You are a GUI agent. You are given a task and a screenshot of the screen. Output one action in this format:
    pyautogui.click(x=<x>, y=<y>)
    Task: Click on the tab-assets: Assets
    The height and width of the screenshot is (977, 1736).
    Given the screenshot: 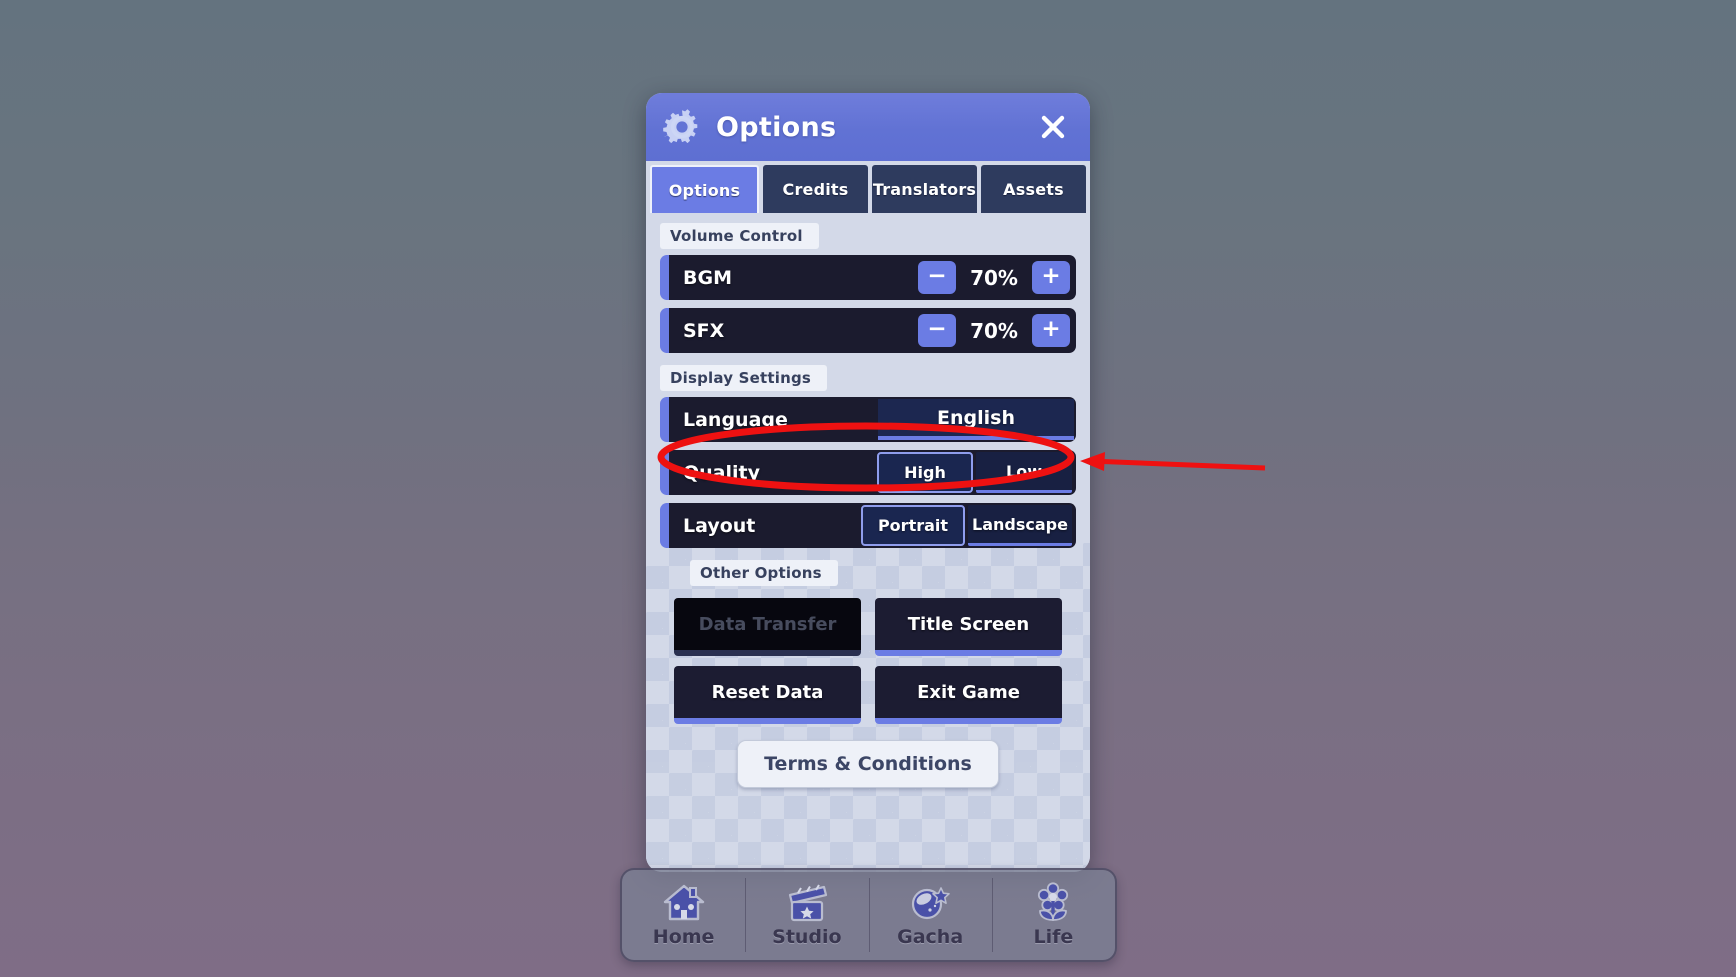 What is the action you would take?
    pyautogui.click(x=1033, y=189)
    